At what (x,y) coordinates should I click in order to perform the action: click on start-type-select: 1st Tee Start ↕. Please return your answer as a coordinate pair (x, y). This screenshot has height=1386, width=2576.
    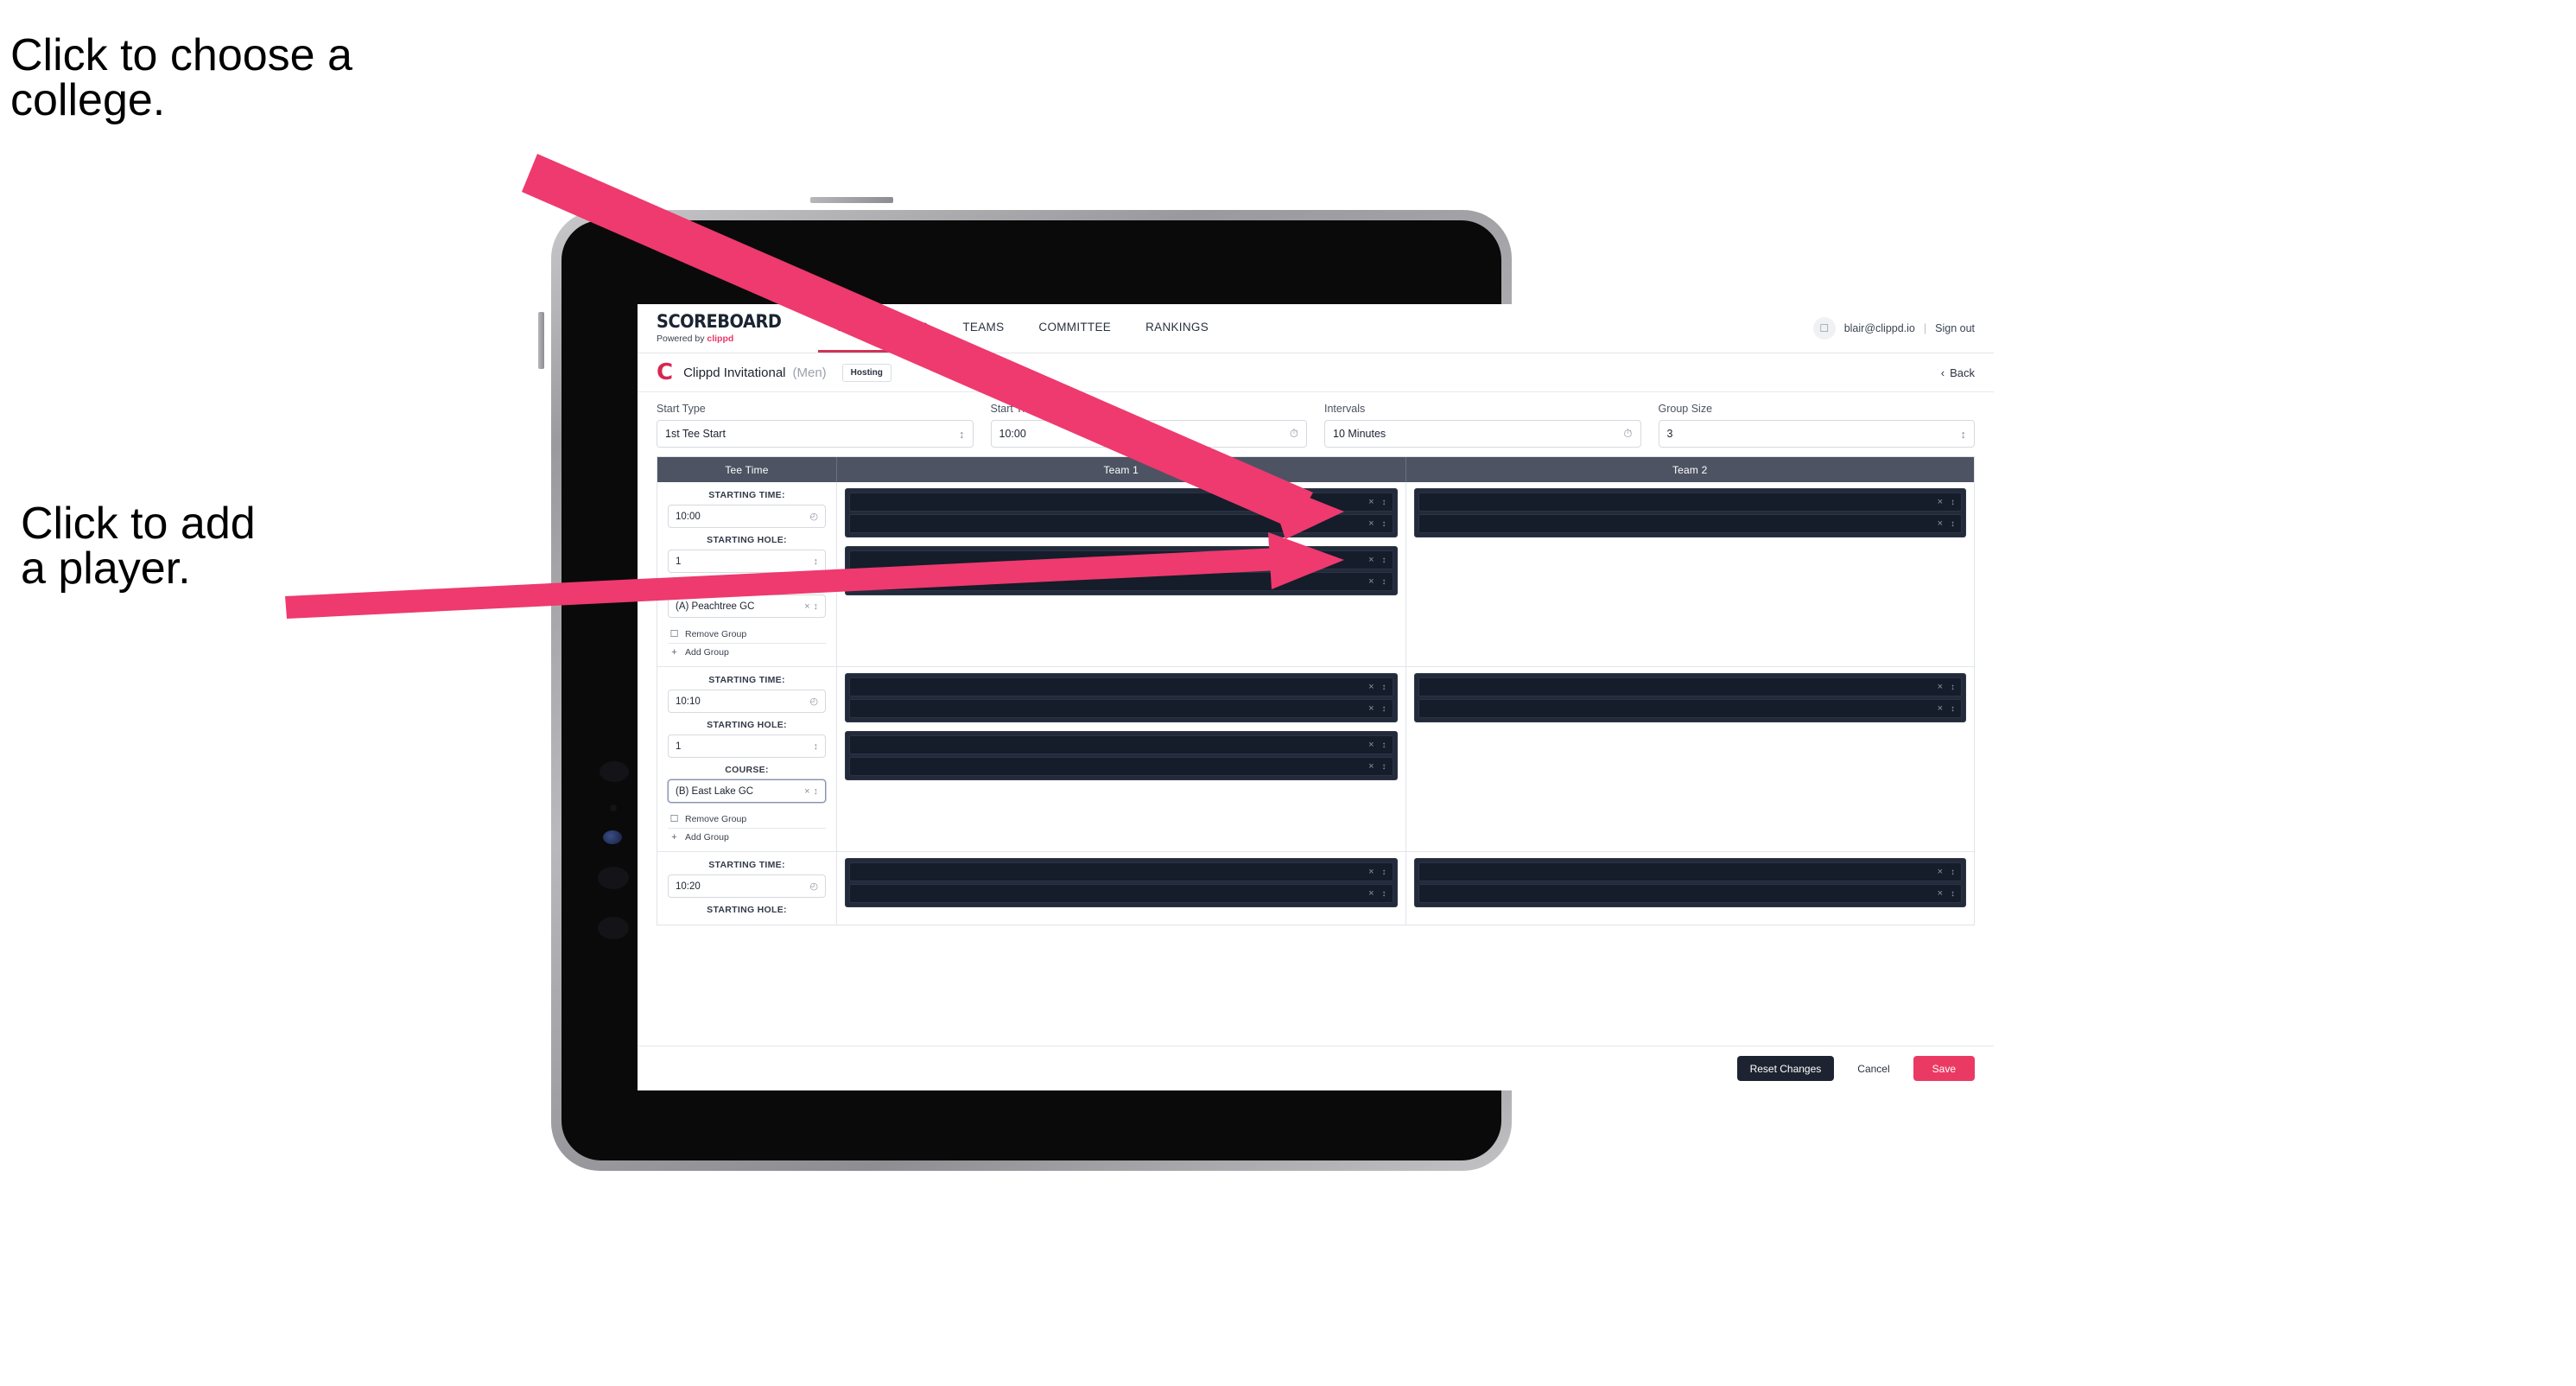
    Looking at the image, I should click on (815, 434).